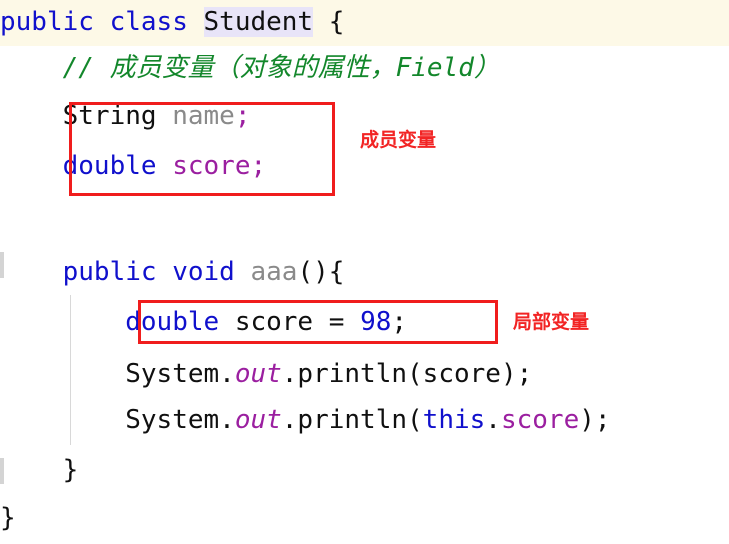 The image size is (729, 544). I want to click on local-variable-score: score, so click(274, 322).